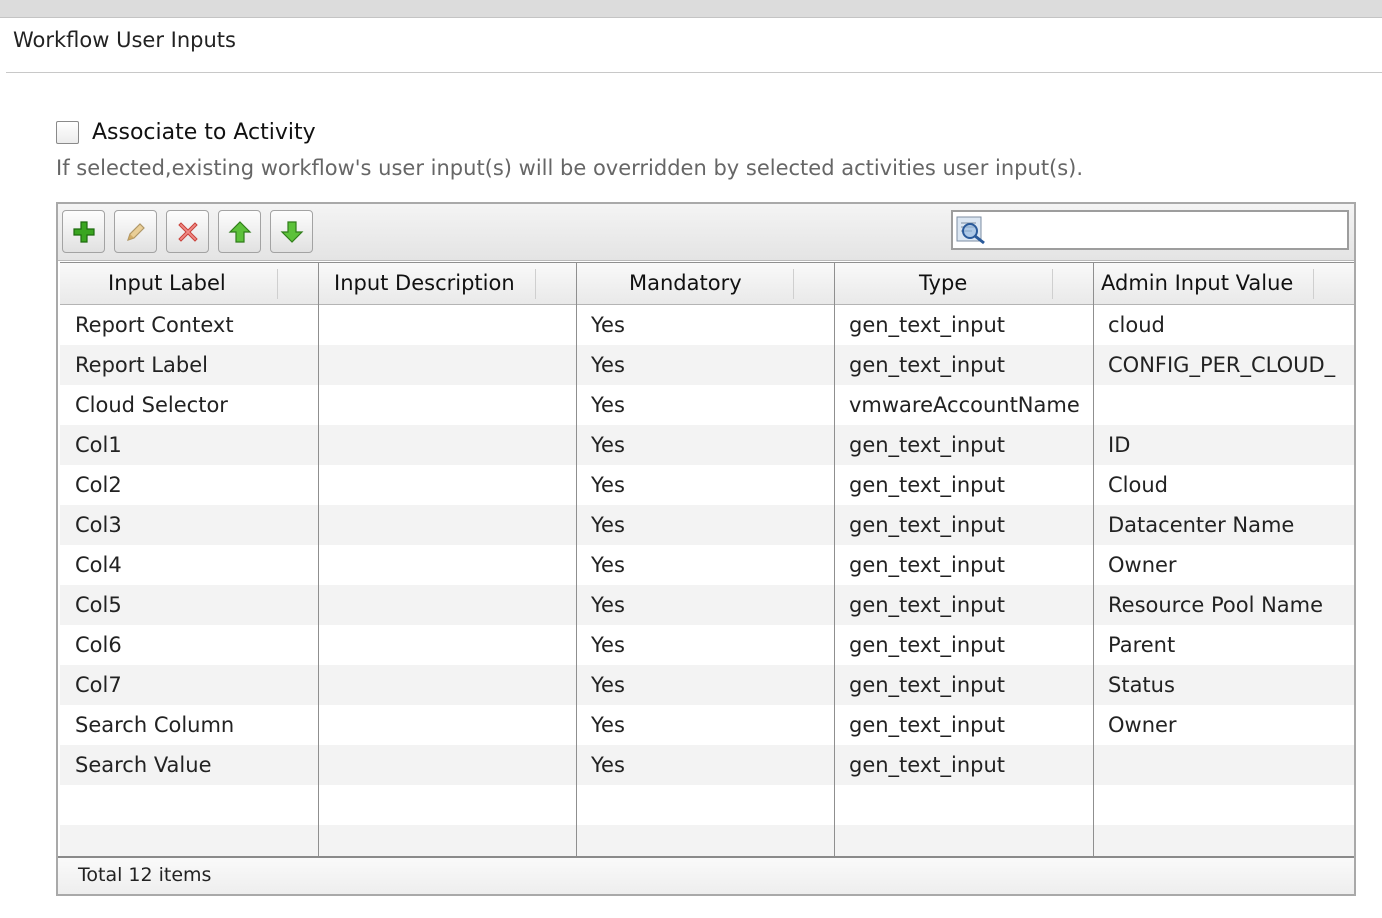 This screenshot has height=918, width=1382. What do you see at coordinates (98, 445) in the screenshot?
I see `cell-input-label: Col1` at bounding box center [98, 445].